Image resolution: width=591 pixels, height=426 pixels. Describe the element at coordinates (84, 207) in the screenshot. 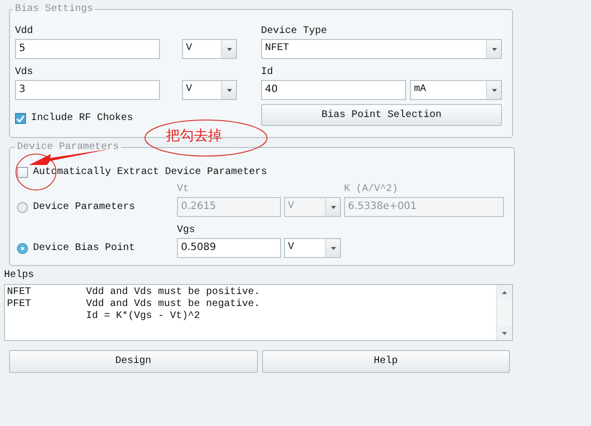

I see `radio-label: Device Parameters` at that location.